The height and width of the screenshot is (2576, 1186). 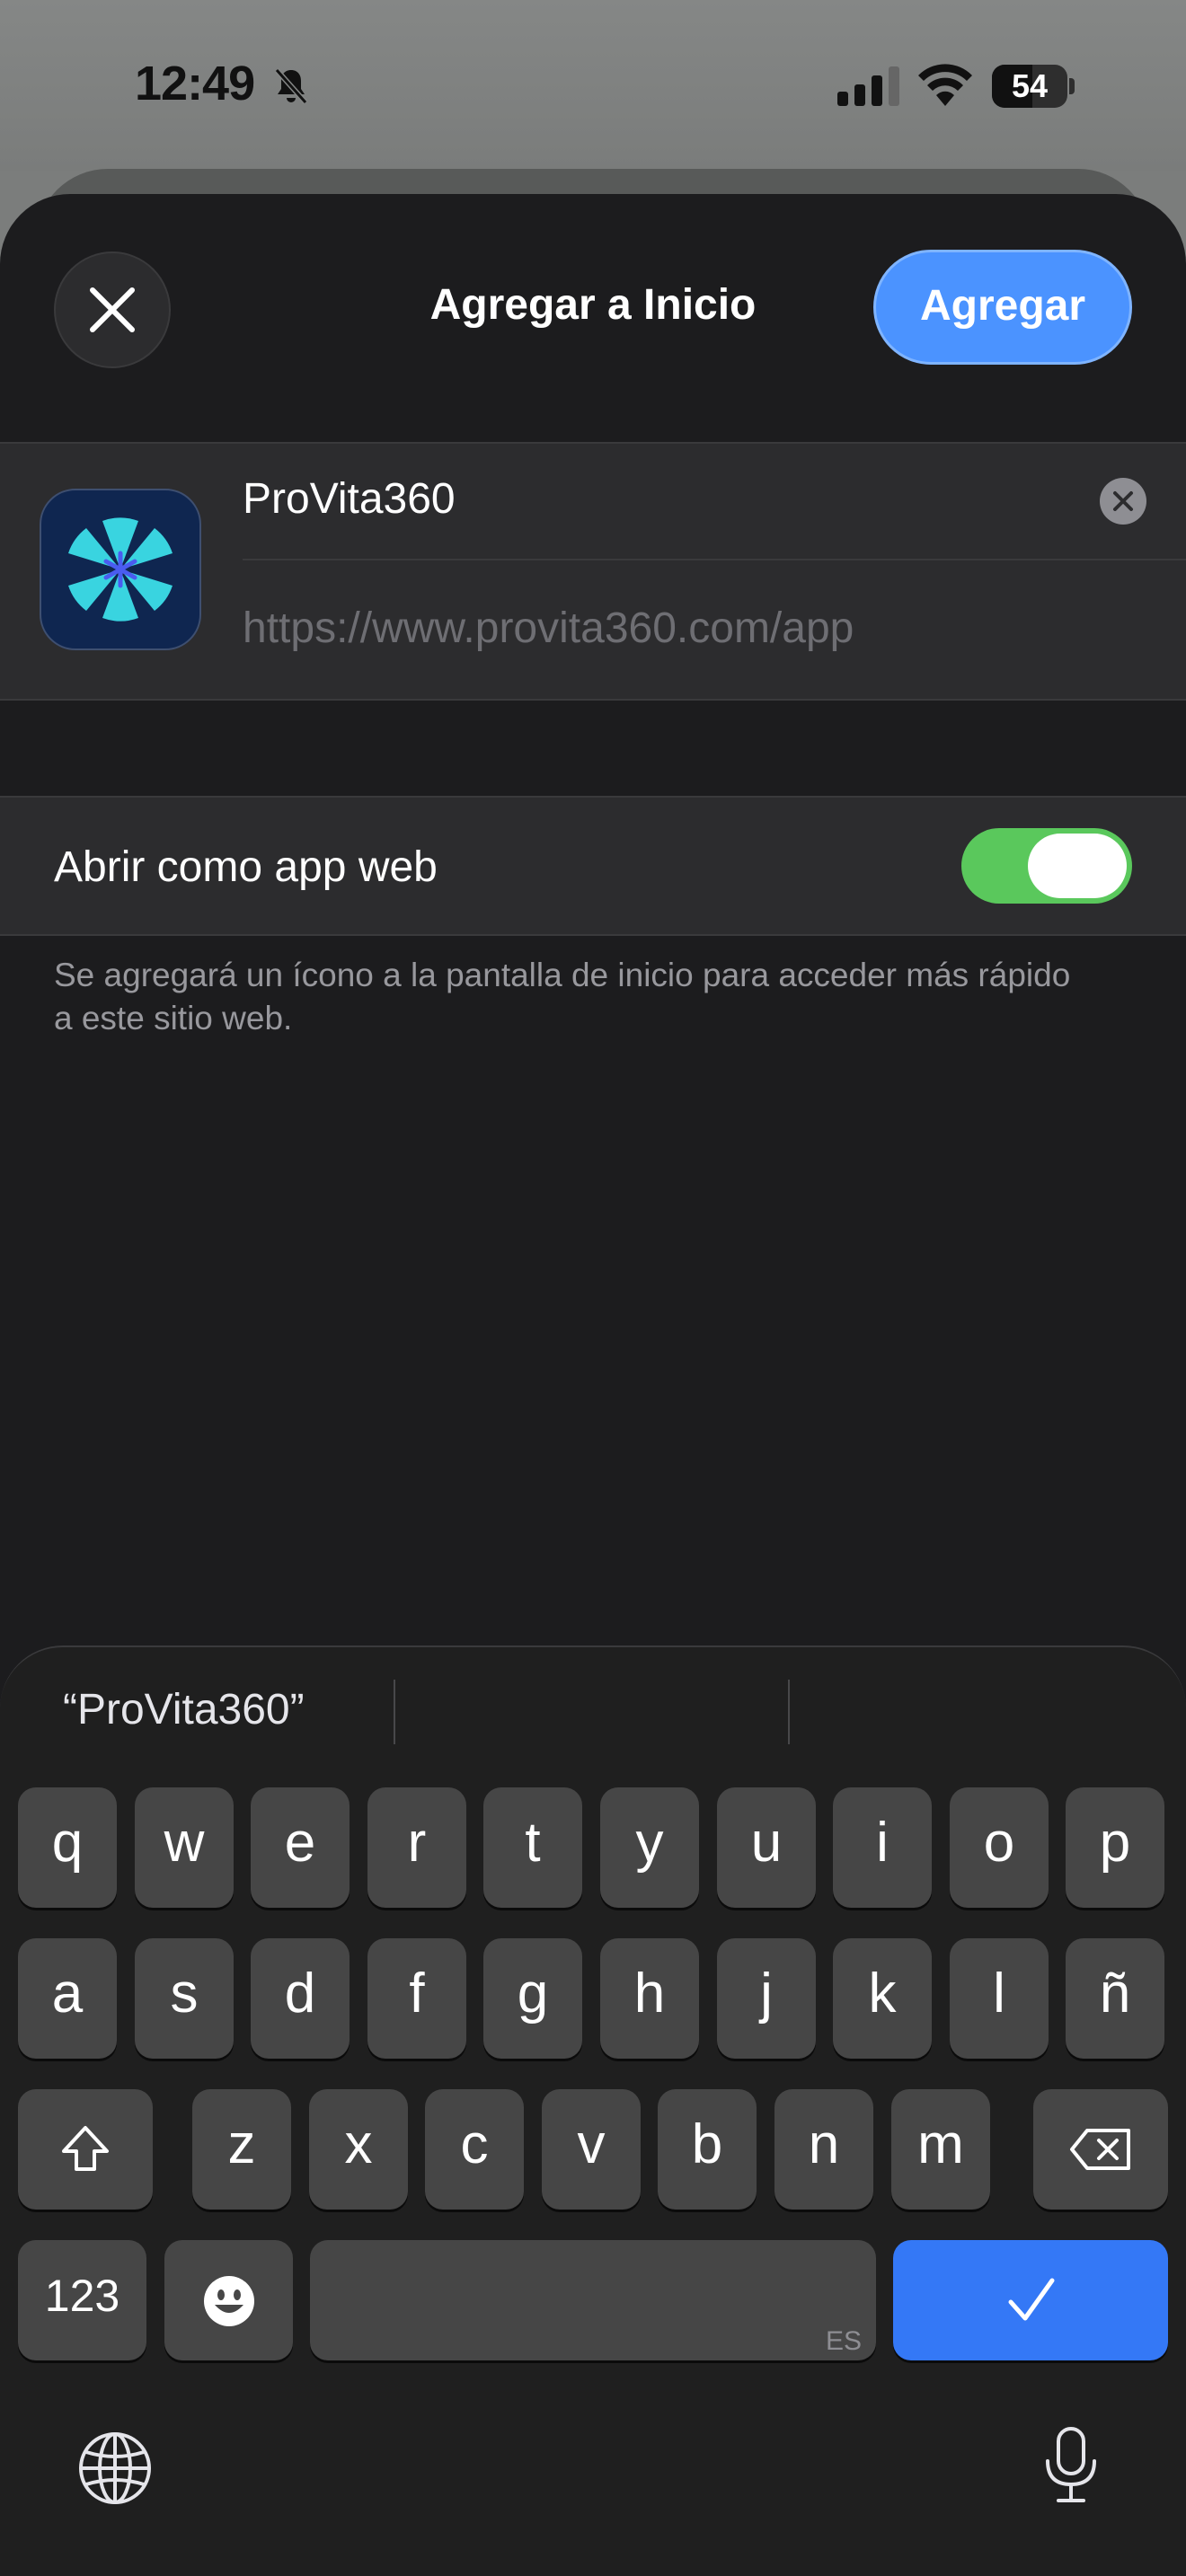 What do you see at coordinates (766, 1847) in the screenshot?
I see `key-u: u` at bounding box center [766, 1847].